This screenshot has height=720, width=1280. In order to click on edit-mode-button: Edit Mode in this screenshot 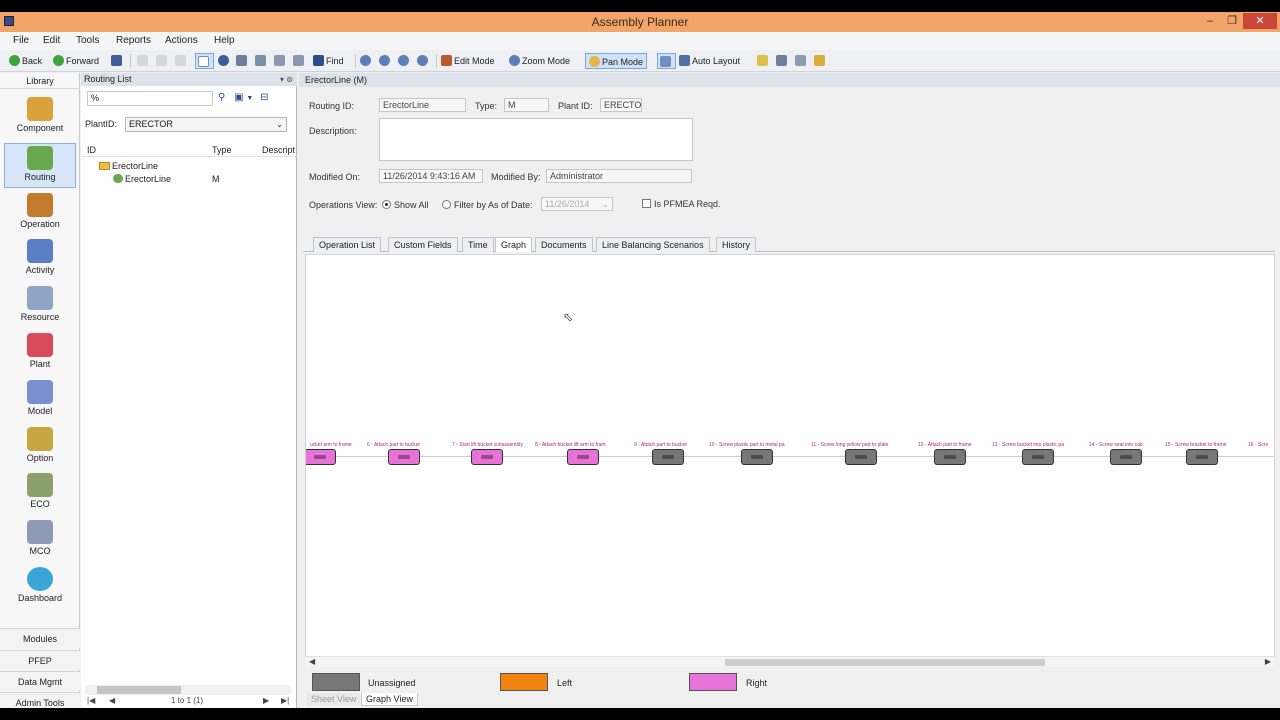, I will do `click(468, 61)`.